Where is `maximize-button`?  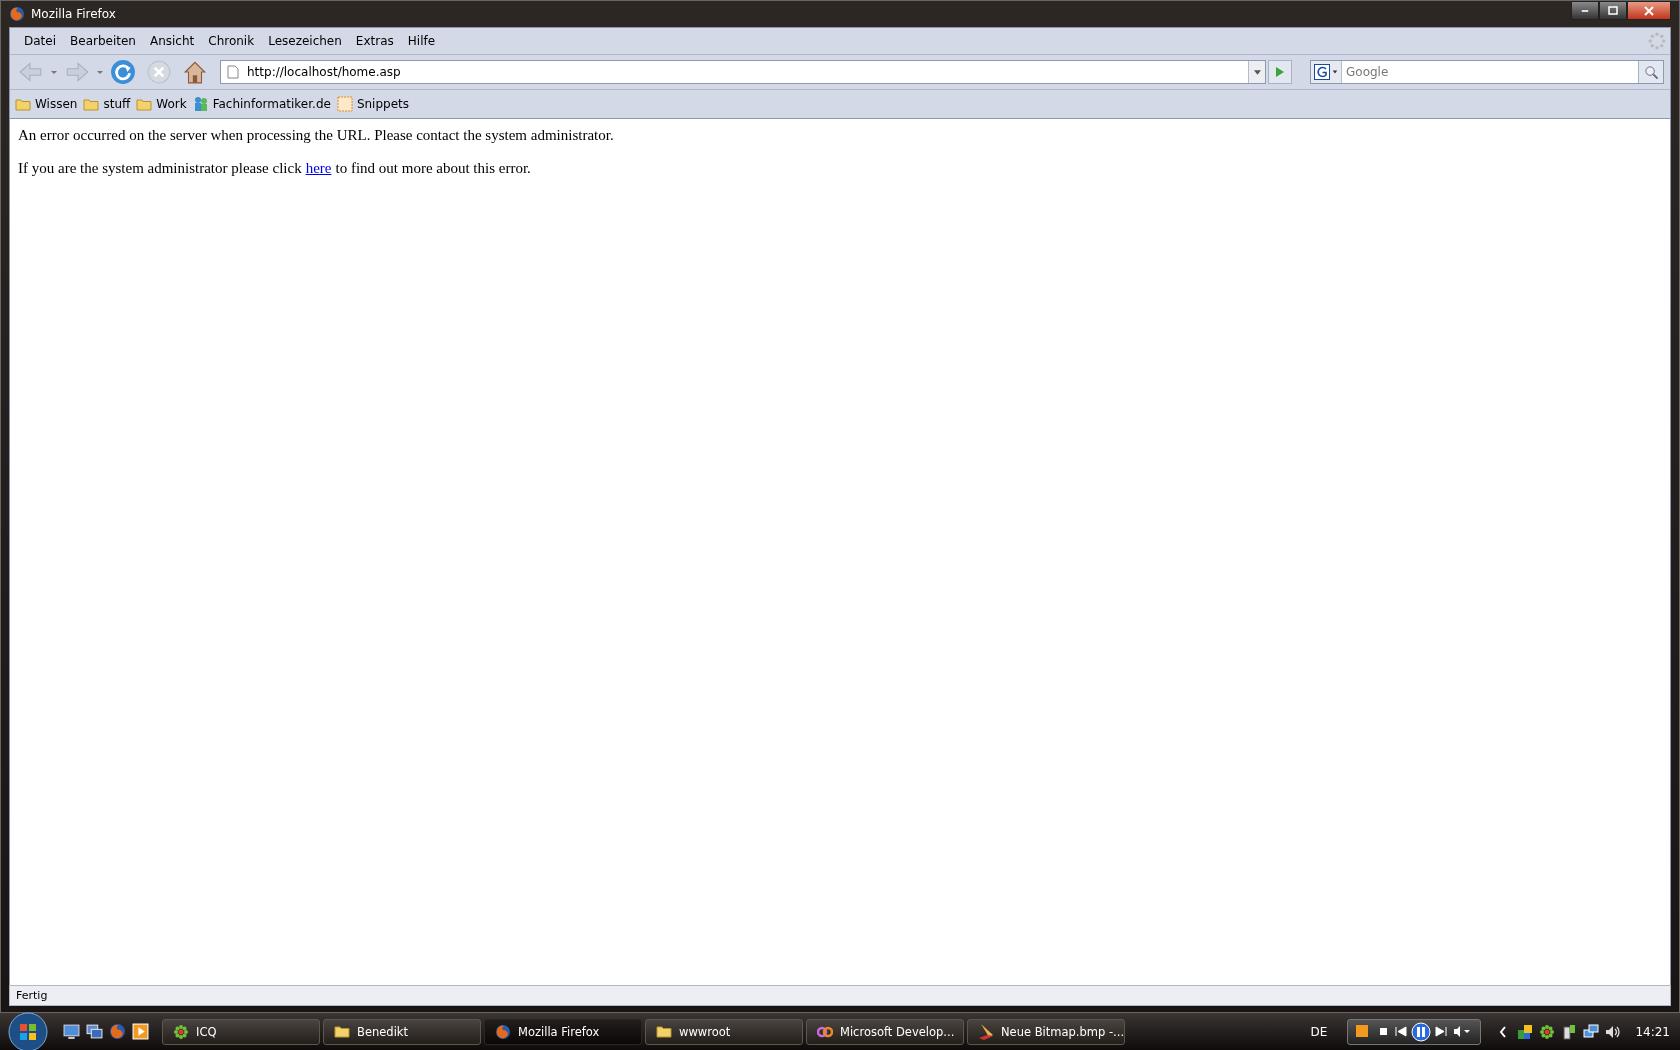 maximize-button is located at coordinates (1613, 10).